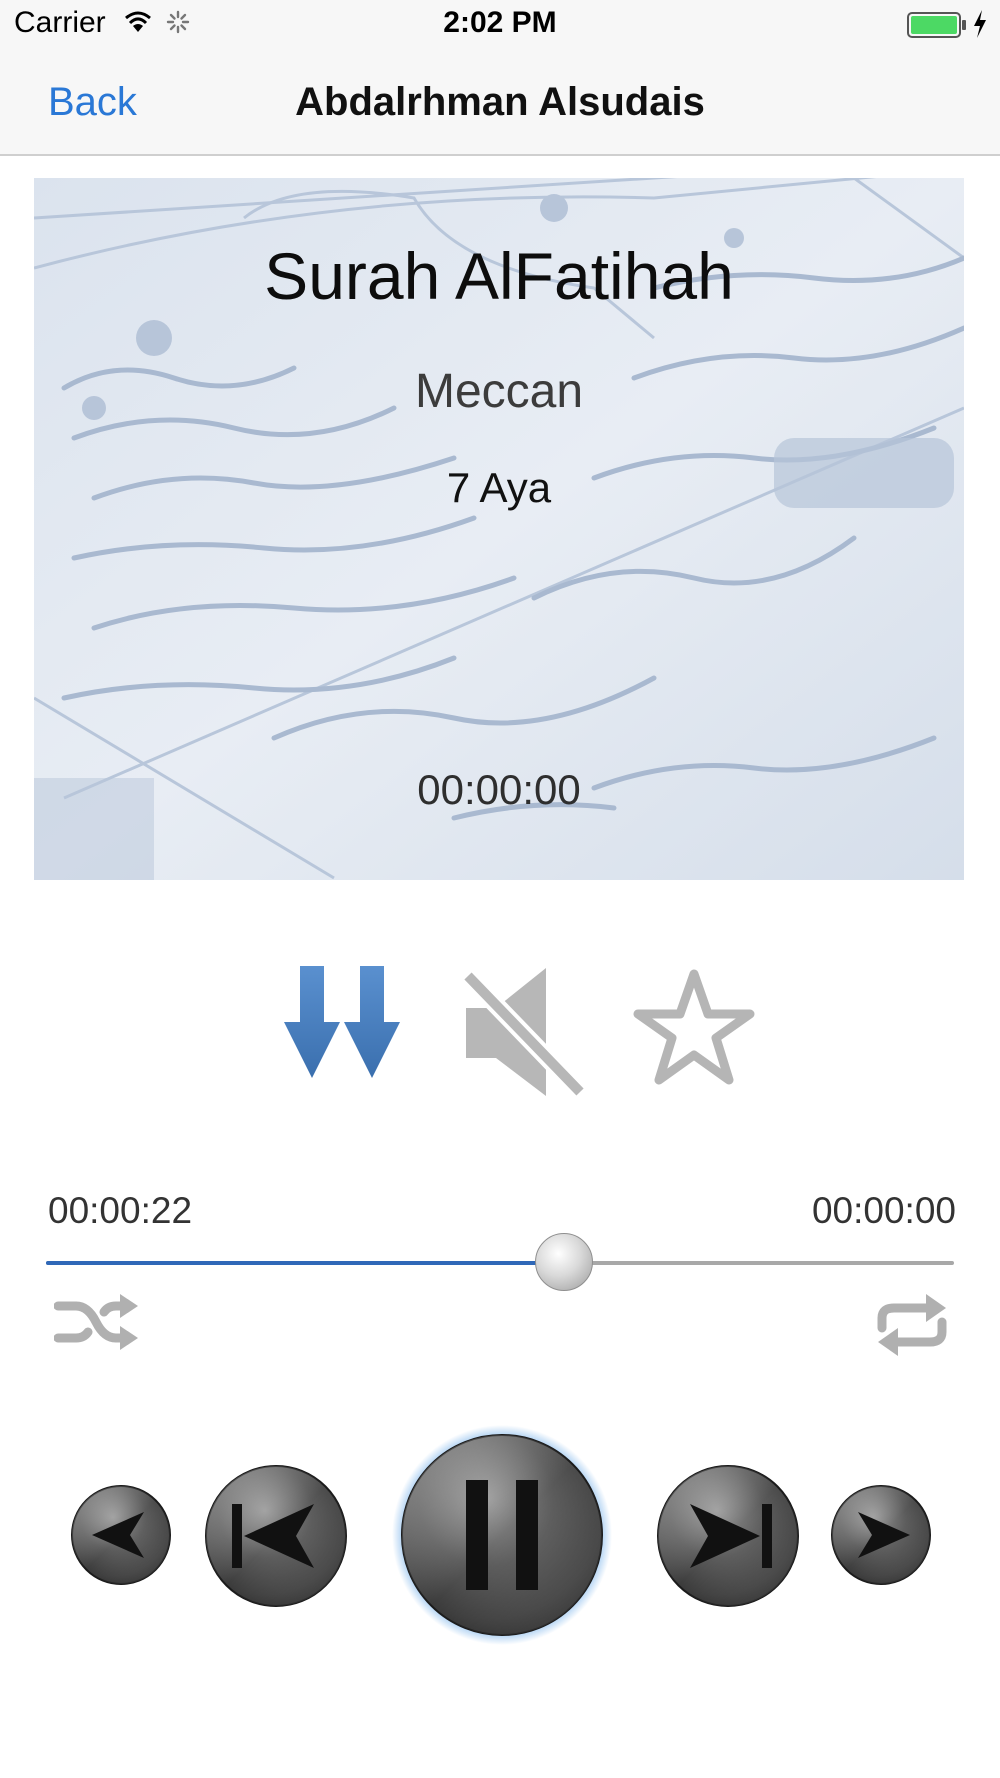  I want to click on aya-count: 7 Aya, so click(499, 487).